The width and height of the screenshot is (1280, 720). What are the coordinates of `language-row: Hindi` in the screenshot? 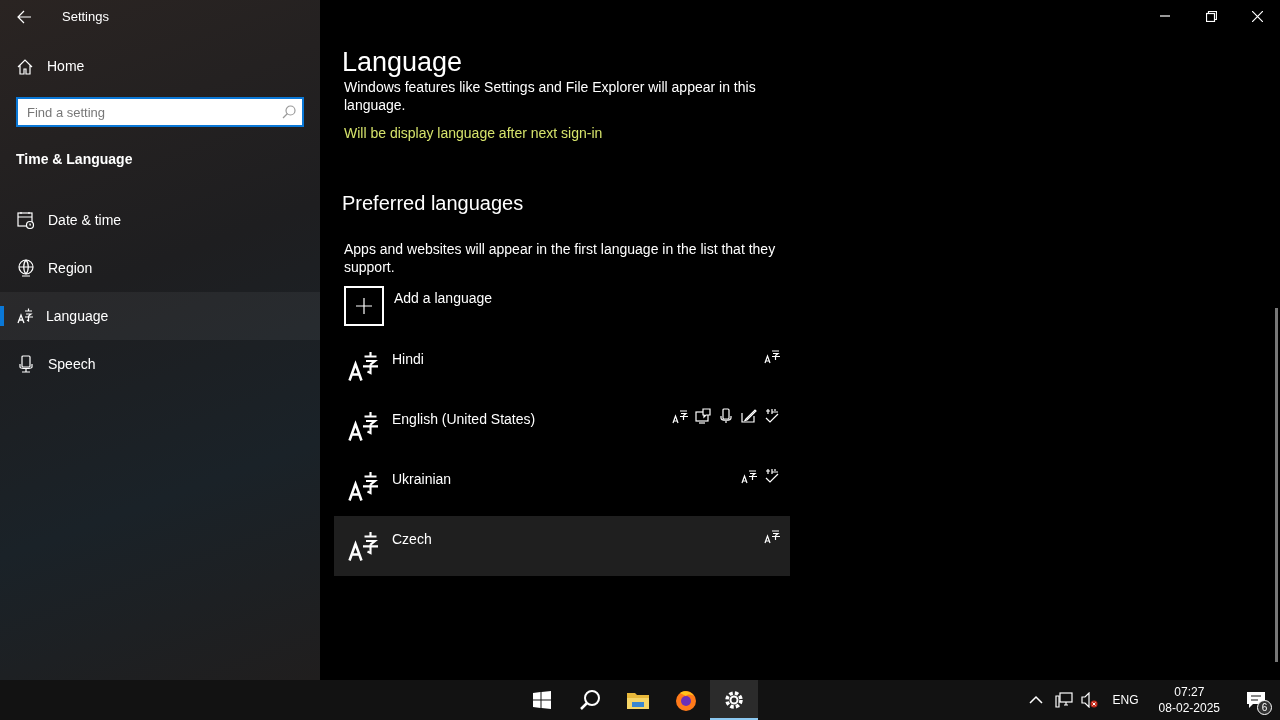 It's located at (562, 366).